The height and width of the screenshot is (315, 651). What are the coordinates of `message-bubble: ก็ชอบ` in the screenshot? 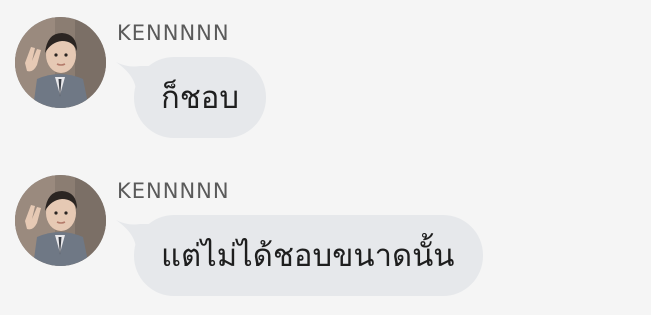 It's located at (200, 97).